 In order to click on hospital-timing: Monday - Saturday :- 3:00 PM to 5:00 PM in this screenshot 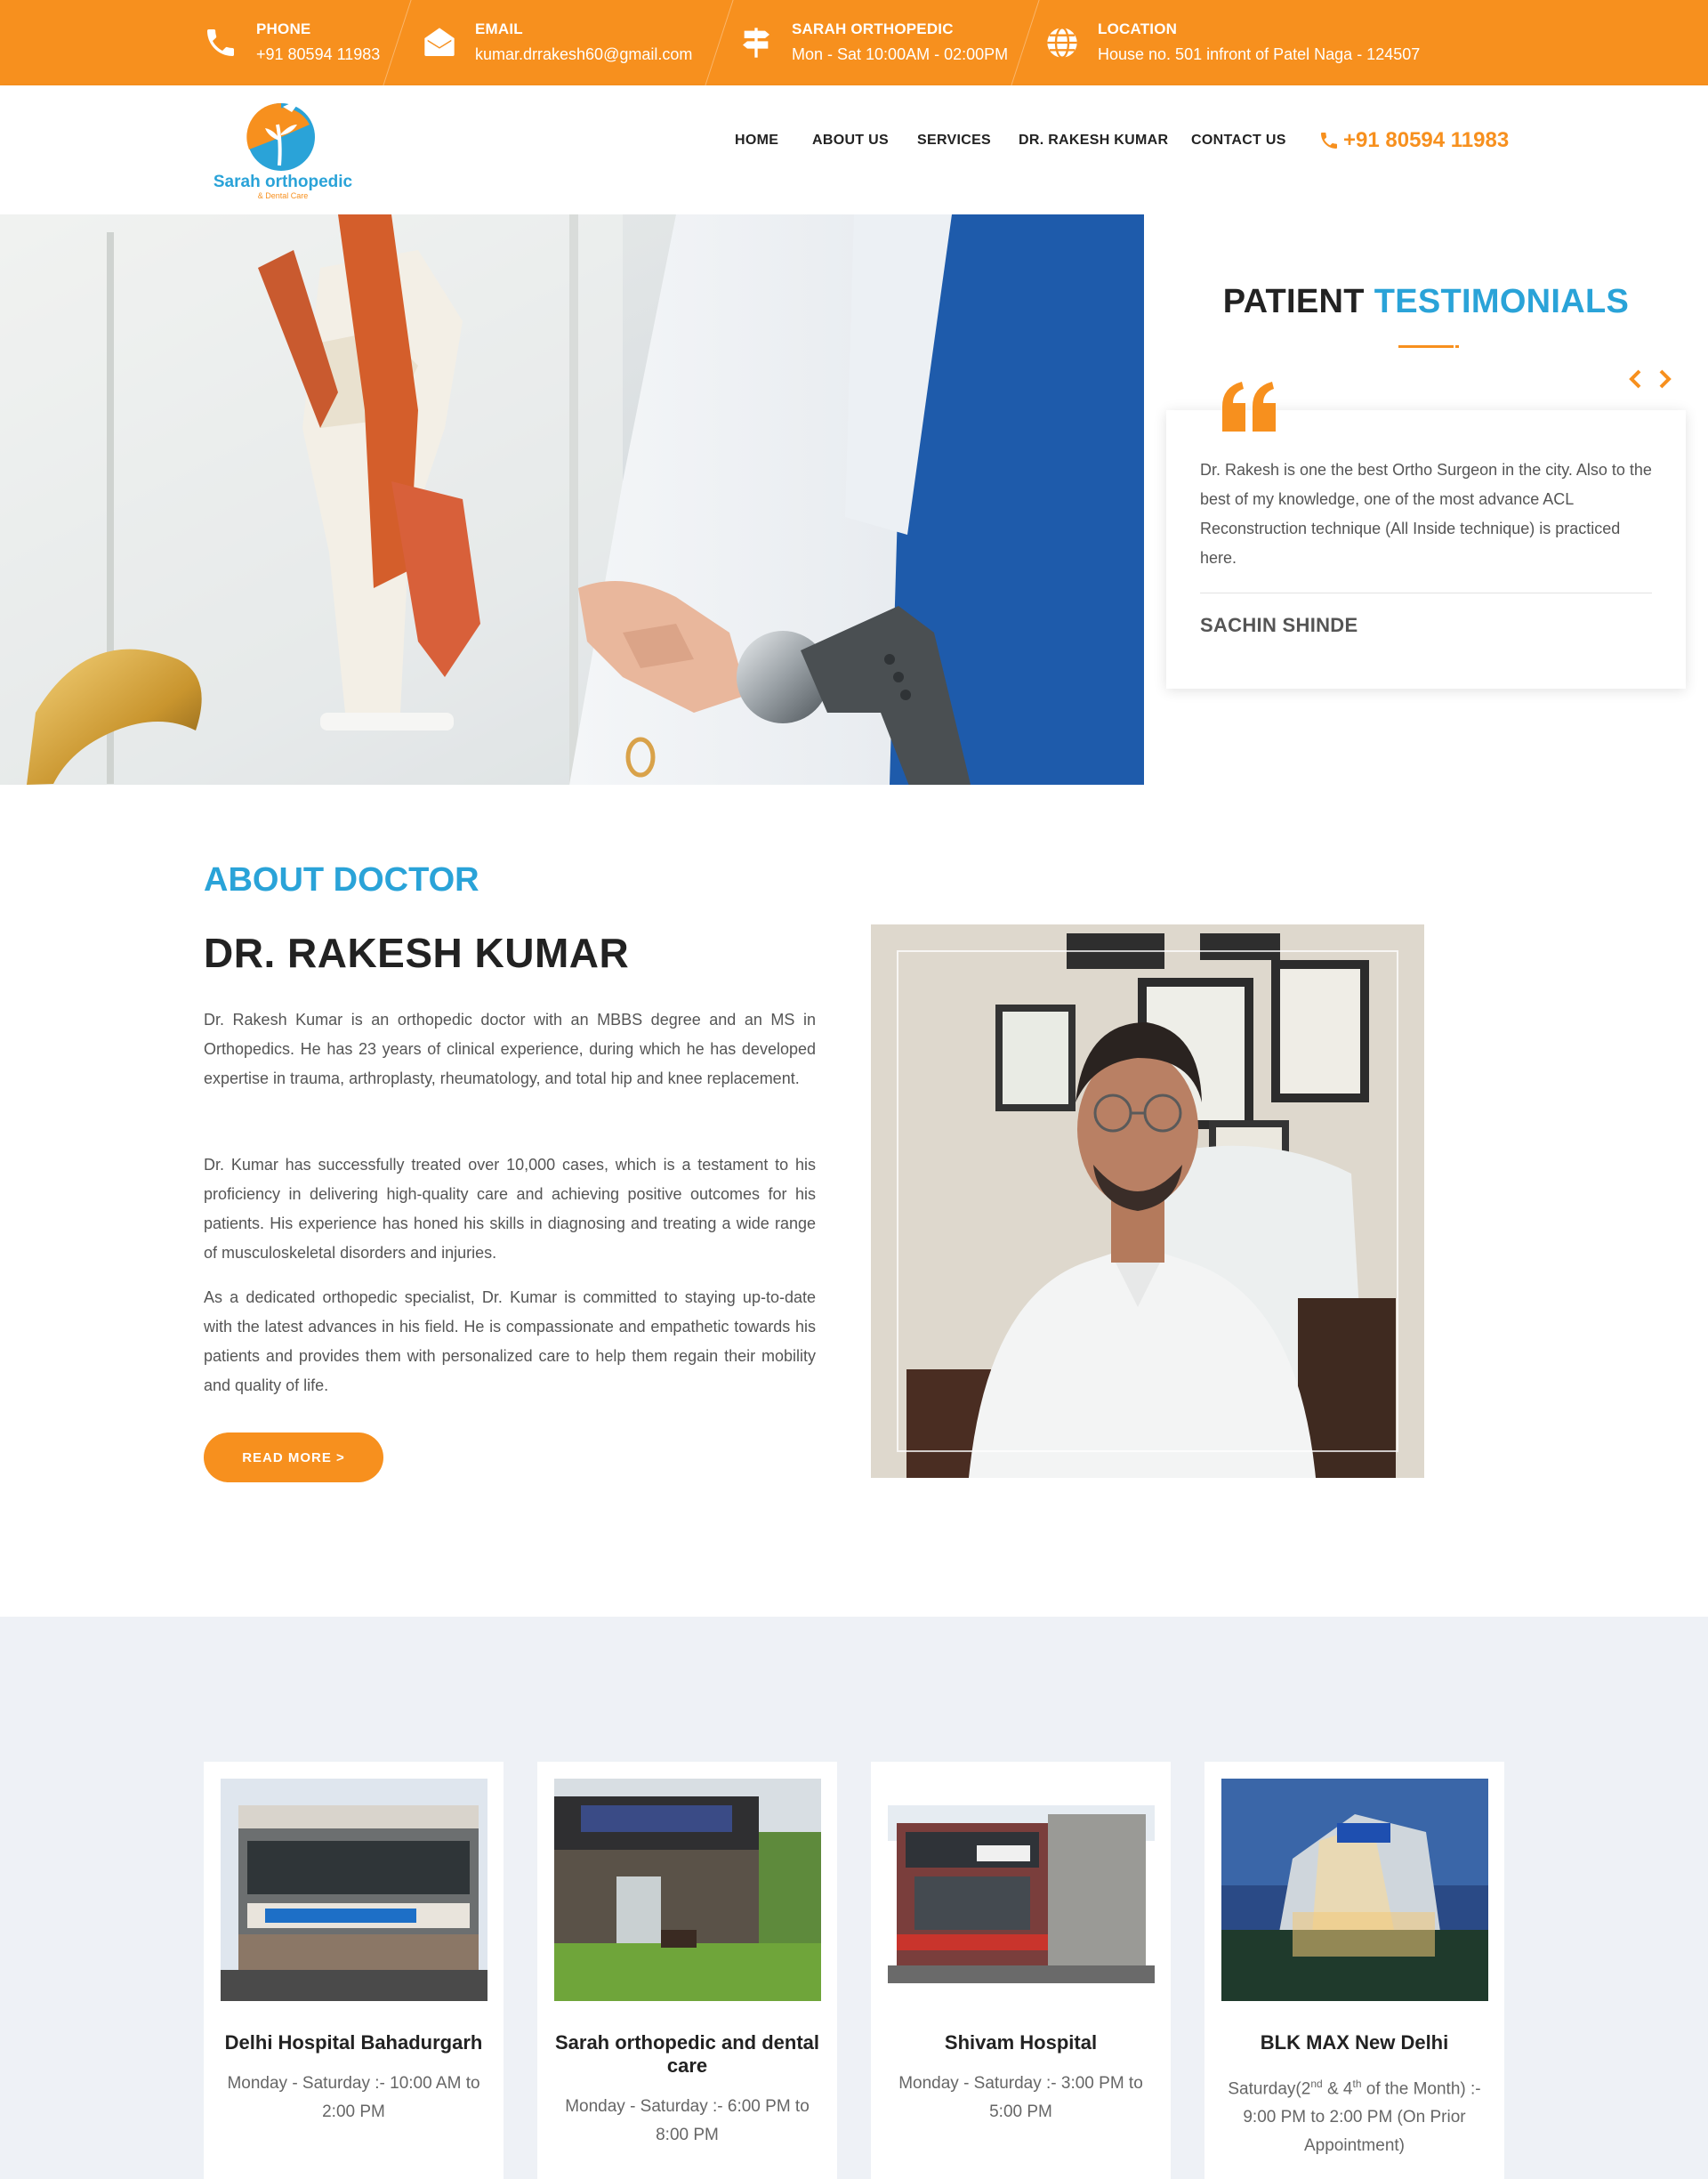, I will do `click(1020, 2097)`.